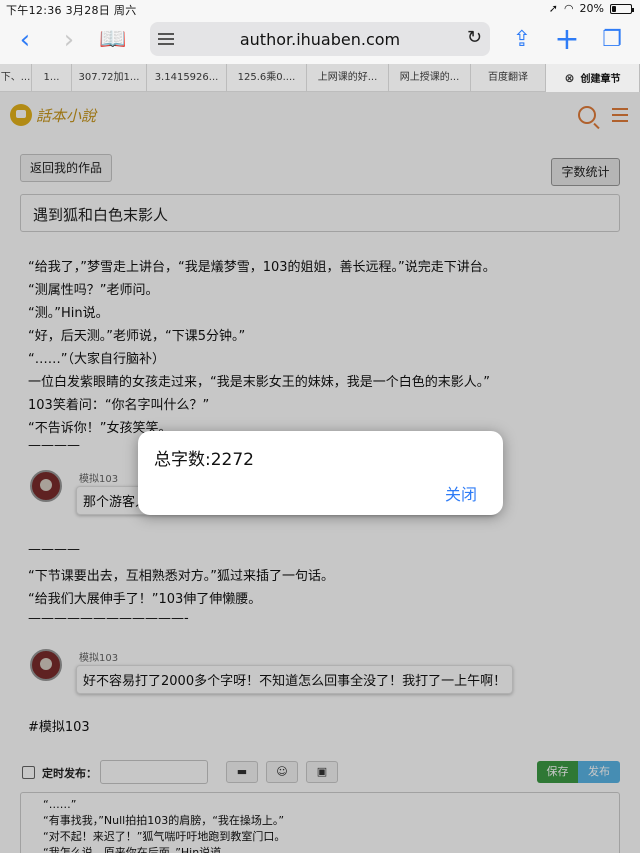  What do you see at coordinates (474, 37) in the screenshot?
I see `reload-icon: ↻` at bounding box center [474, 37].